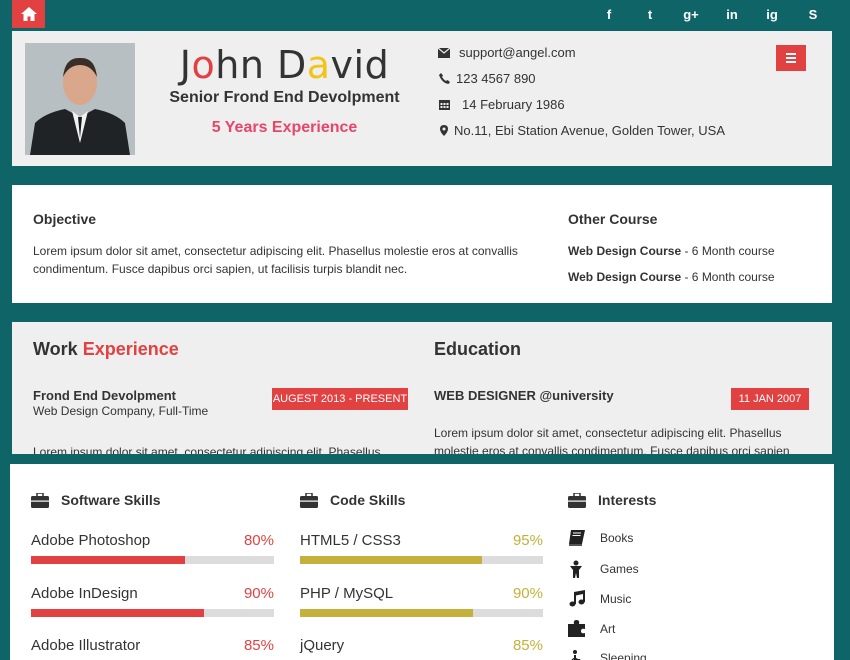 The width and height of the screenshot is (850, 660). What do you see at coordinates (444, 130) in the screenshot?
I see `map-marker-icon` at bounding box center [444, 130].